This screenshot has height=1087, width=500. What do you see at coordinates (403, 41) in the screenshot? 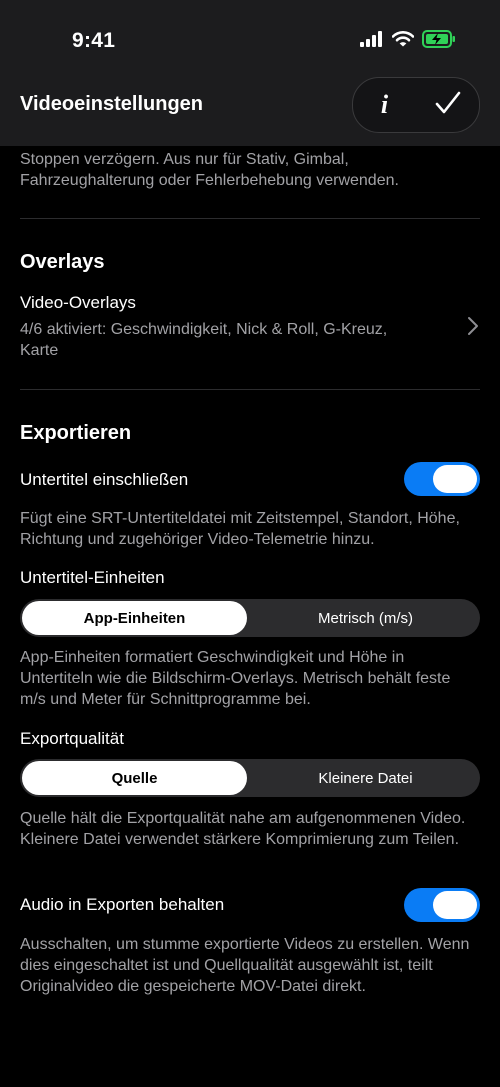
I see `wifi-icon` at bounding box center [403, 41].